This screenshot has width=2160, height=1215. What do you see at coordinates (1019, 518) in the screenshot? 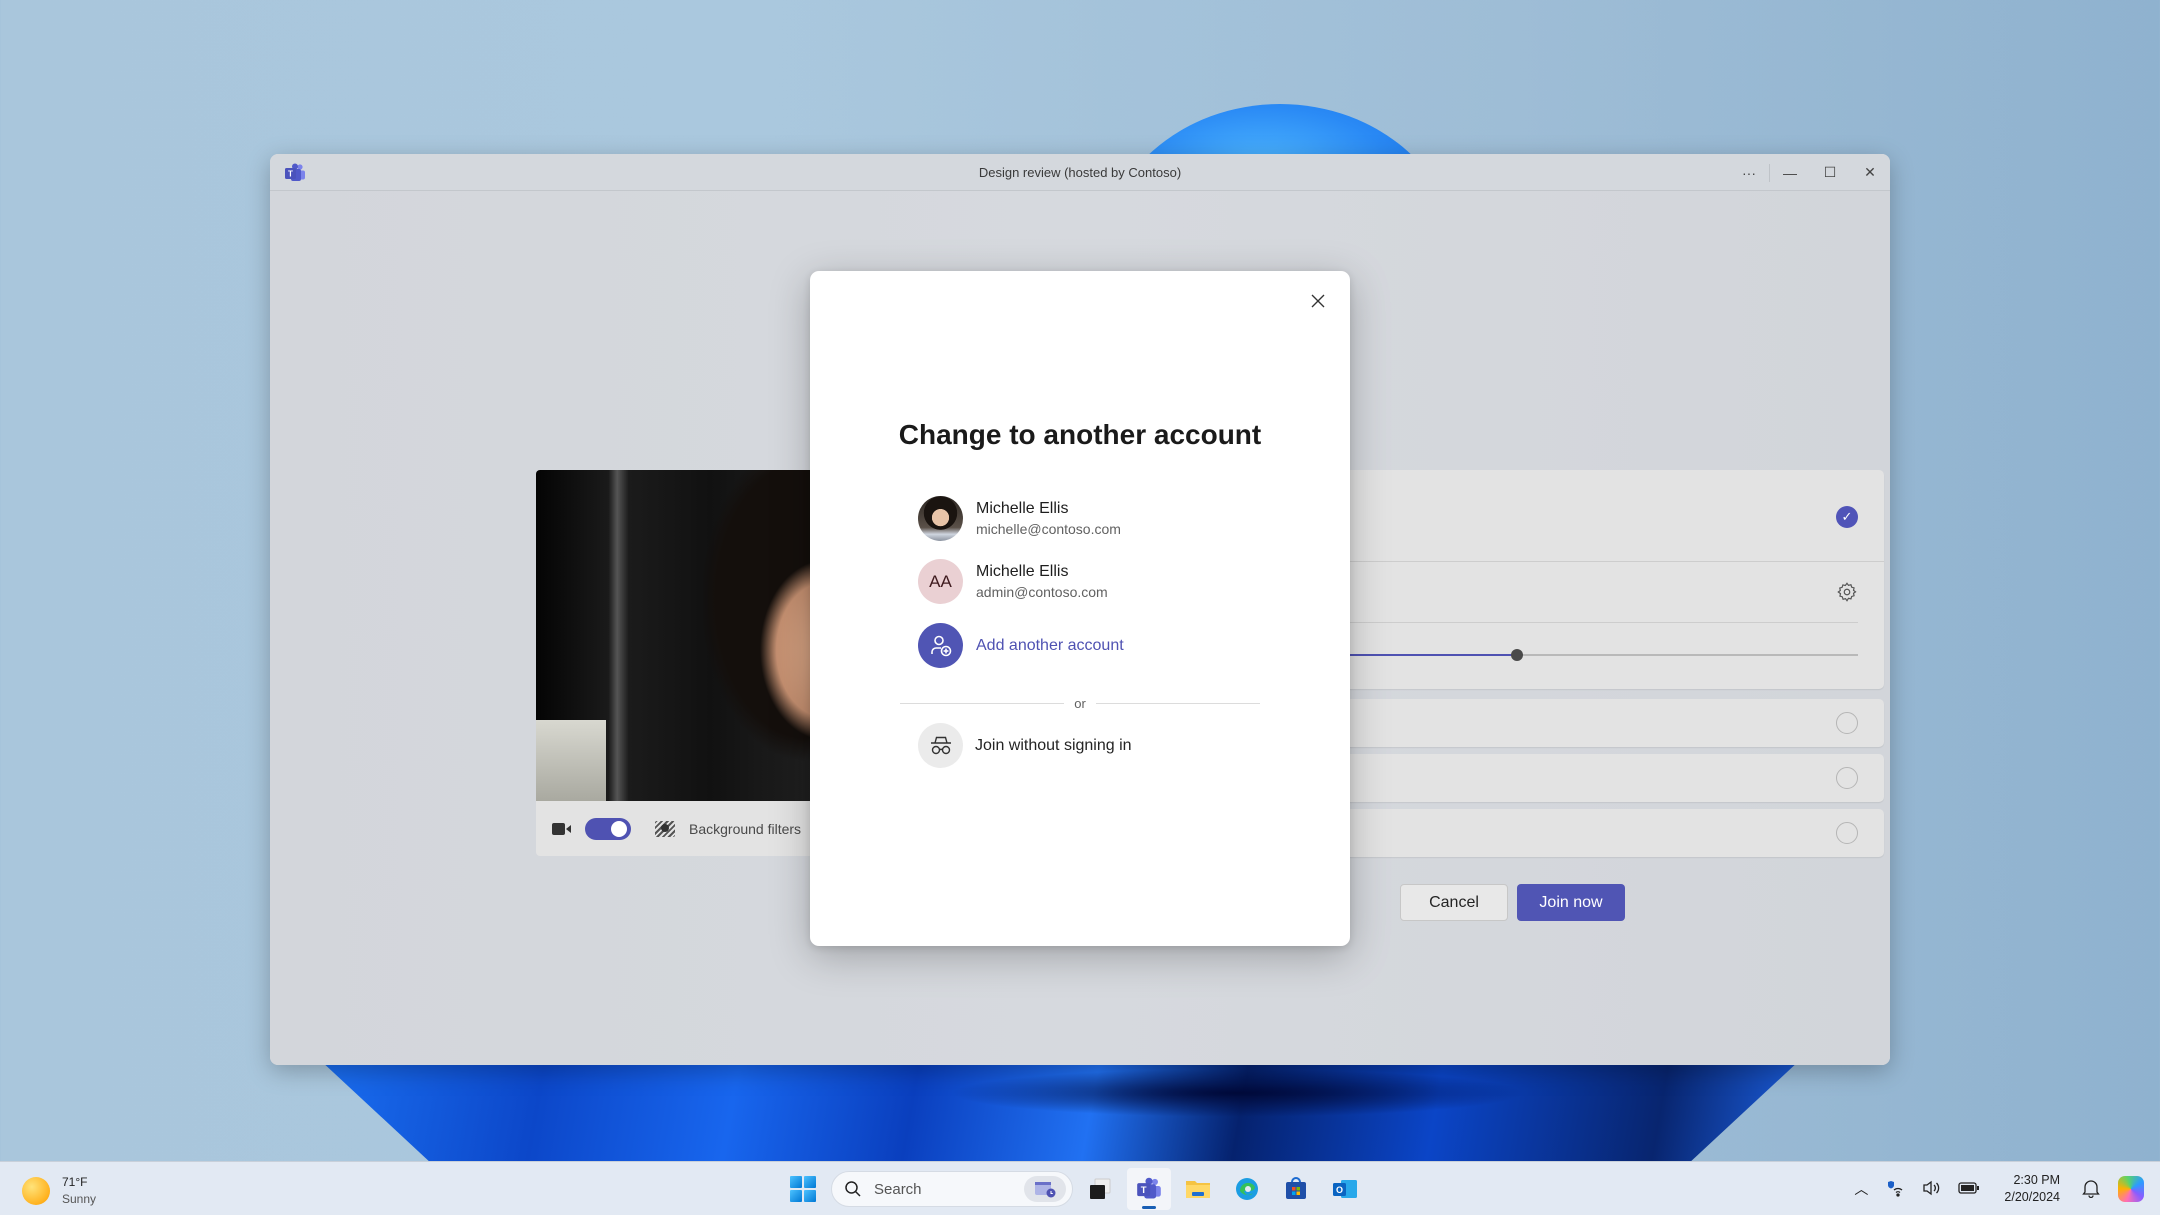
I see `account-option-1: Michelle Ellis michelle@contoso.com` at bounding box center [1019, 518].